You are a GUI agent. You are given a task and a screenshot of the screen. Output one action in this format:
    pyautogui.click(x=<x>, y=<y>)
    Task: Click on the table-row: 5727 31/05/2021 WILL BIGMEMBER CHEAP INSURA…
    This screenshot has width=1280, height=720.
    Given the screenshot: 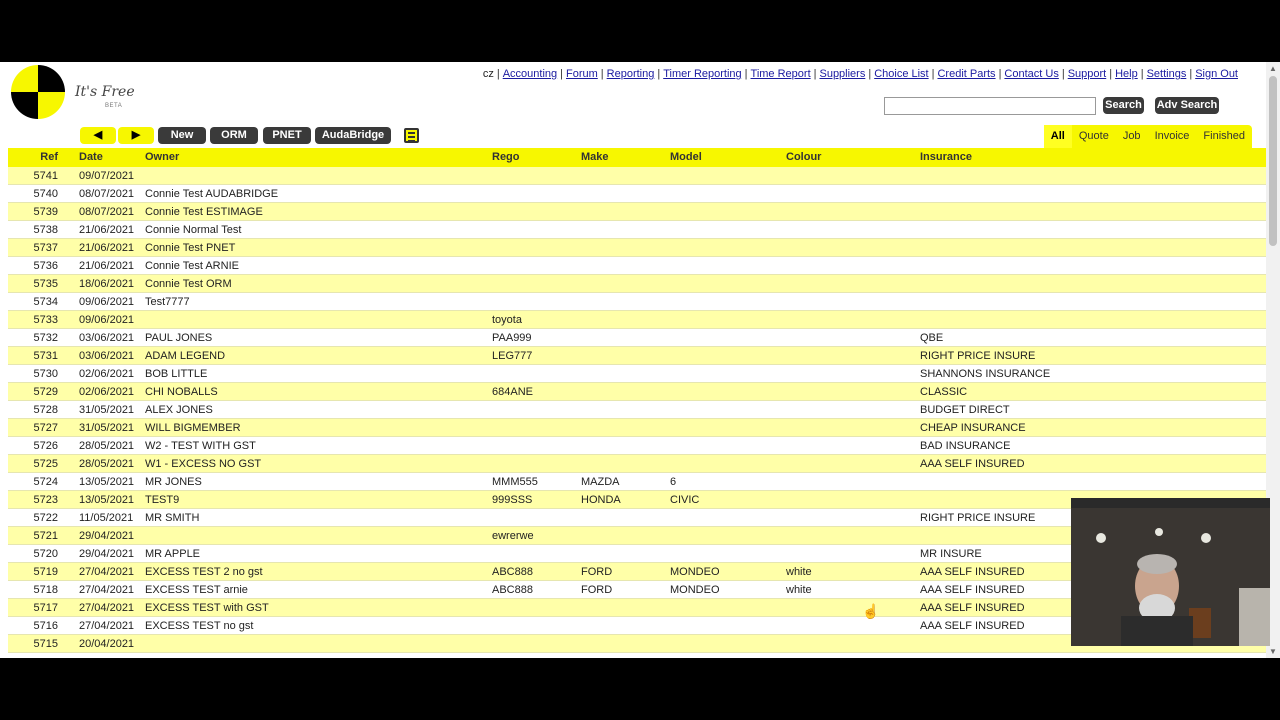 What is the action you would take?
    pyautogui.click(x=637, y=428)
    